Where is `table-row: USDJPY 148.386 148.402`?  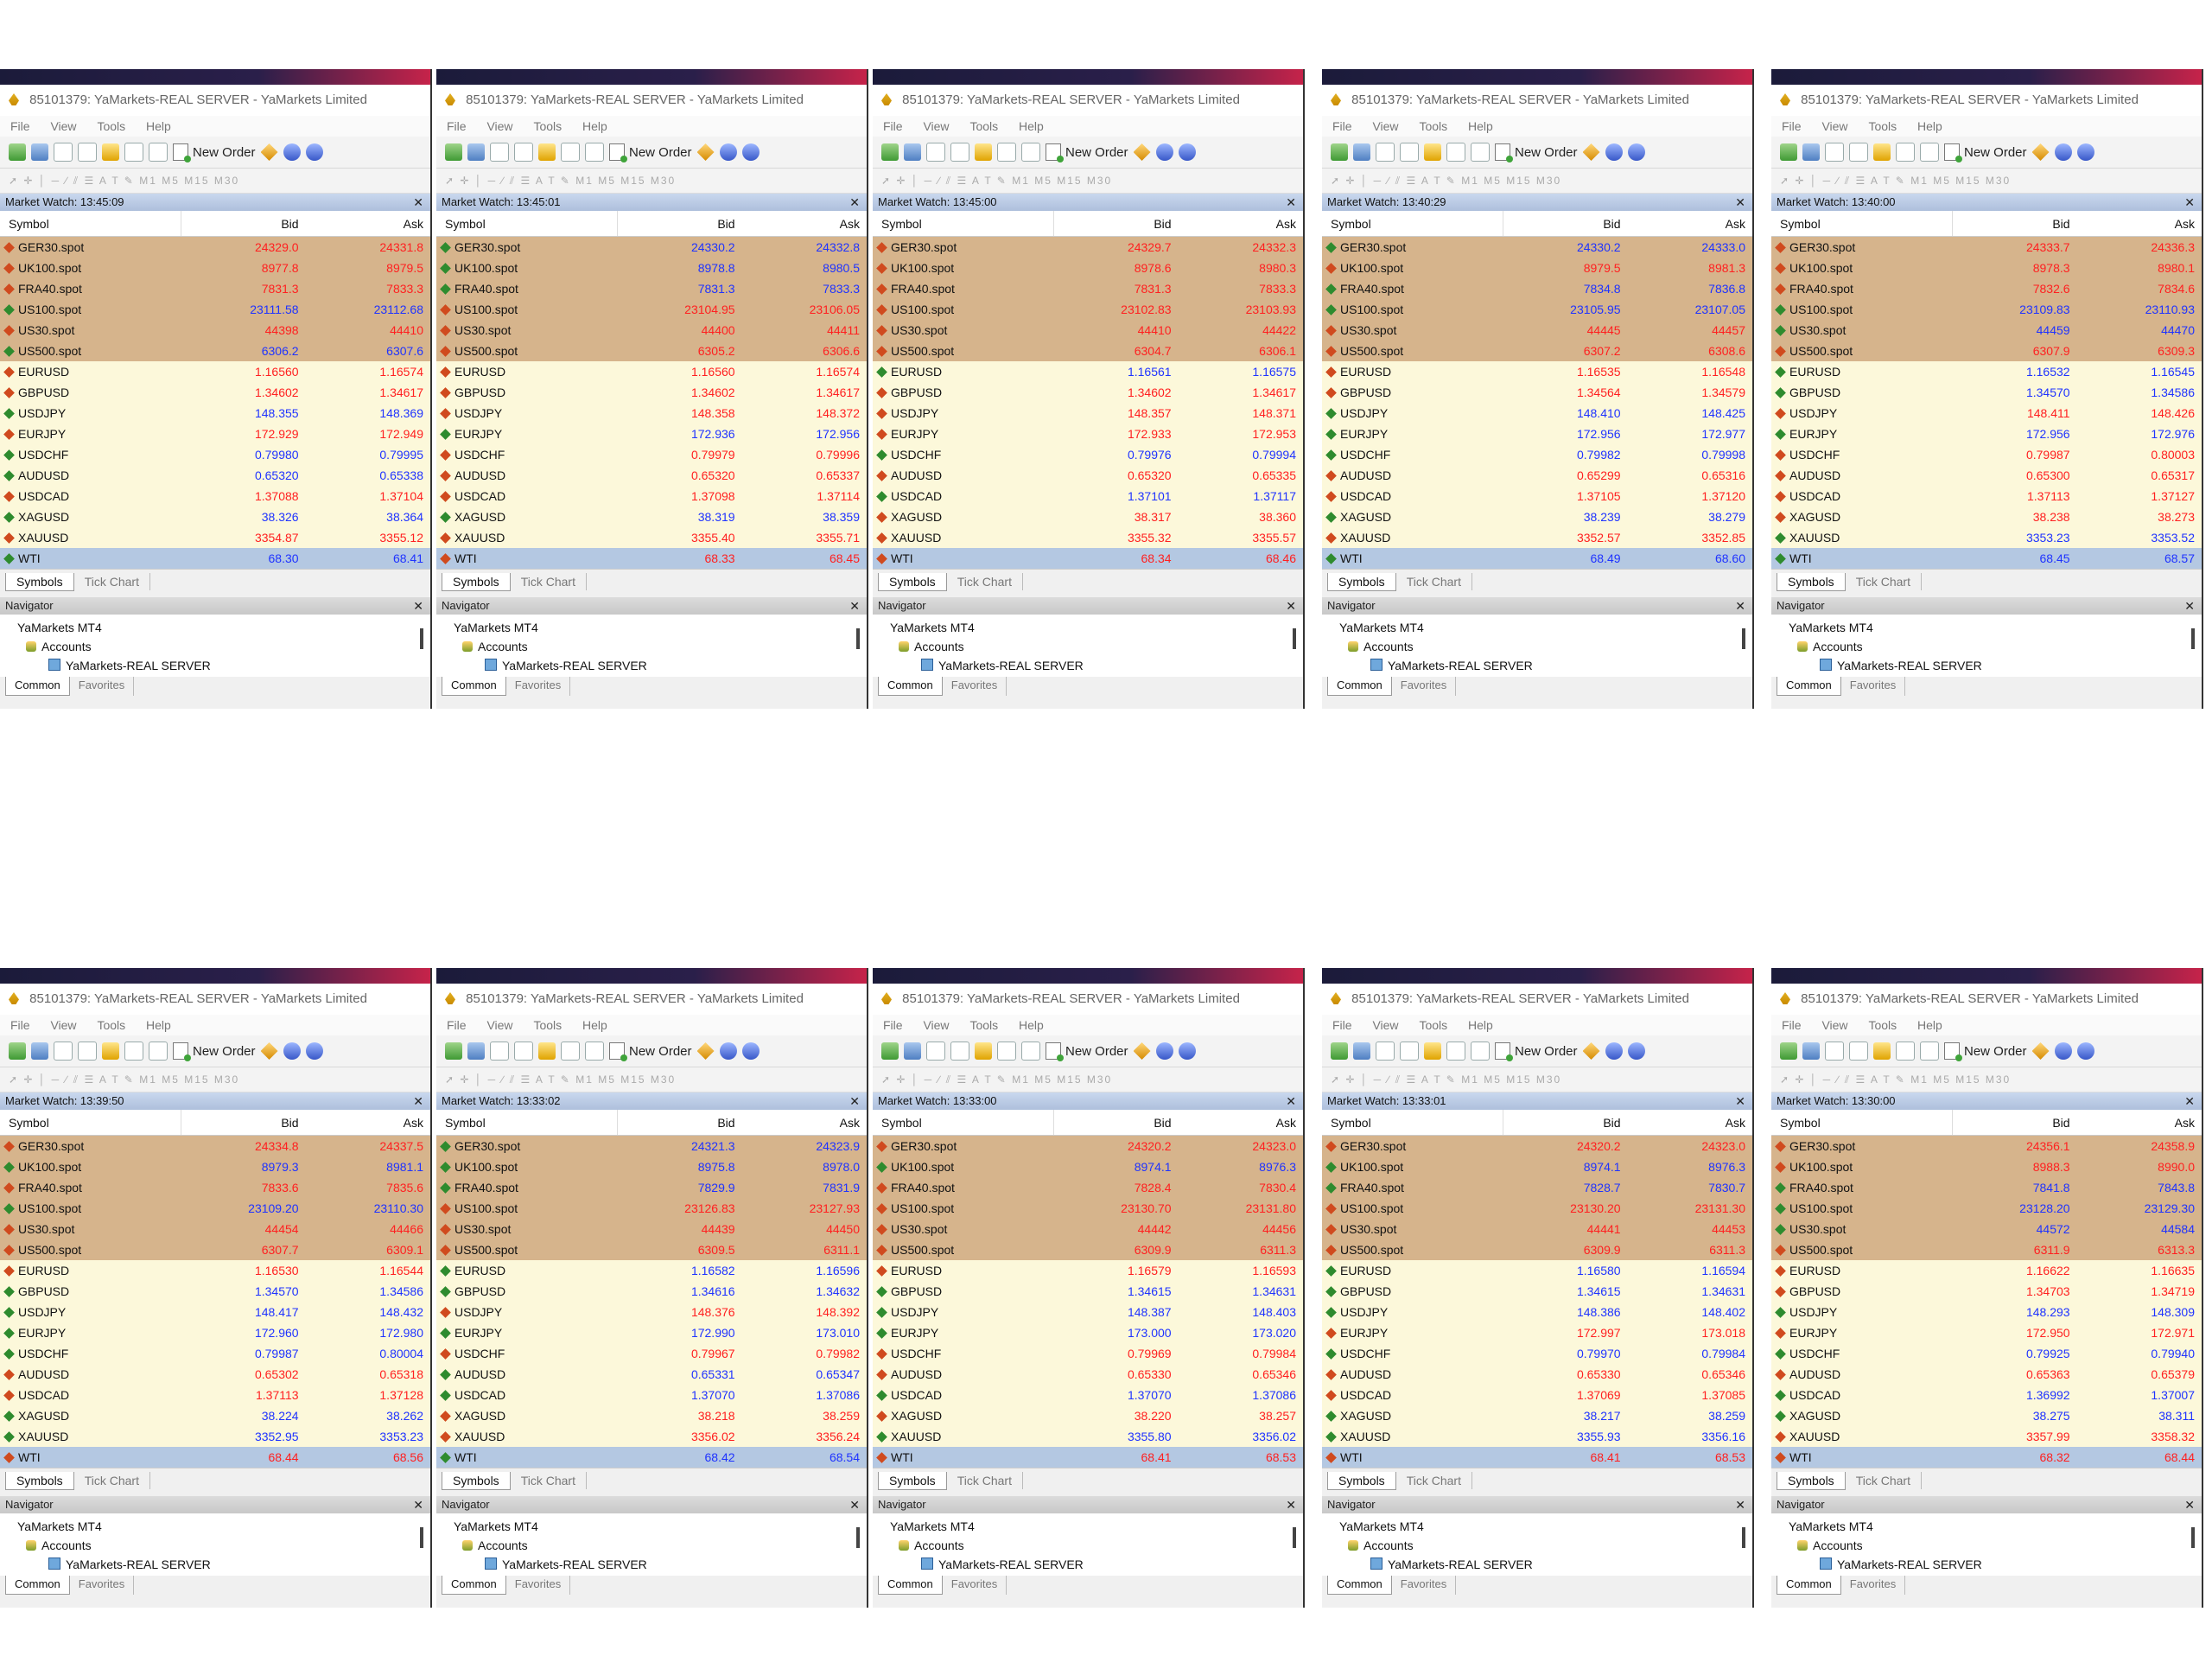
table-row: USDJPY 148.386 148.402 is located at coordinates (1537, 1312).